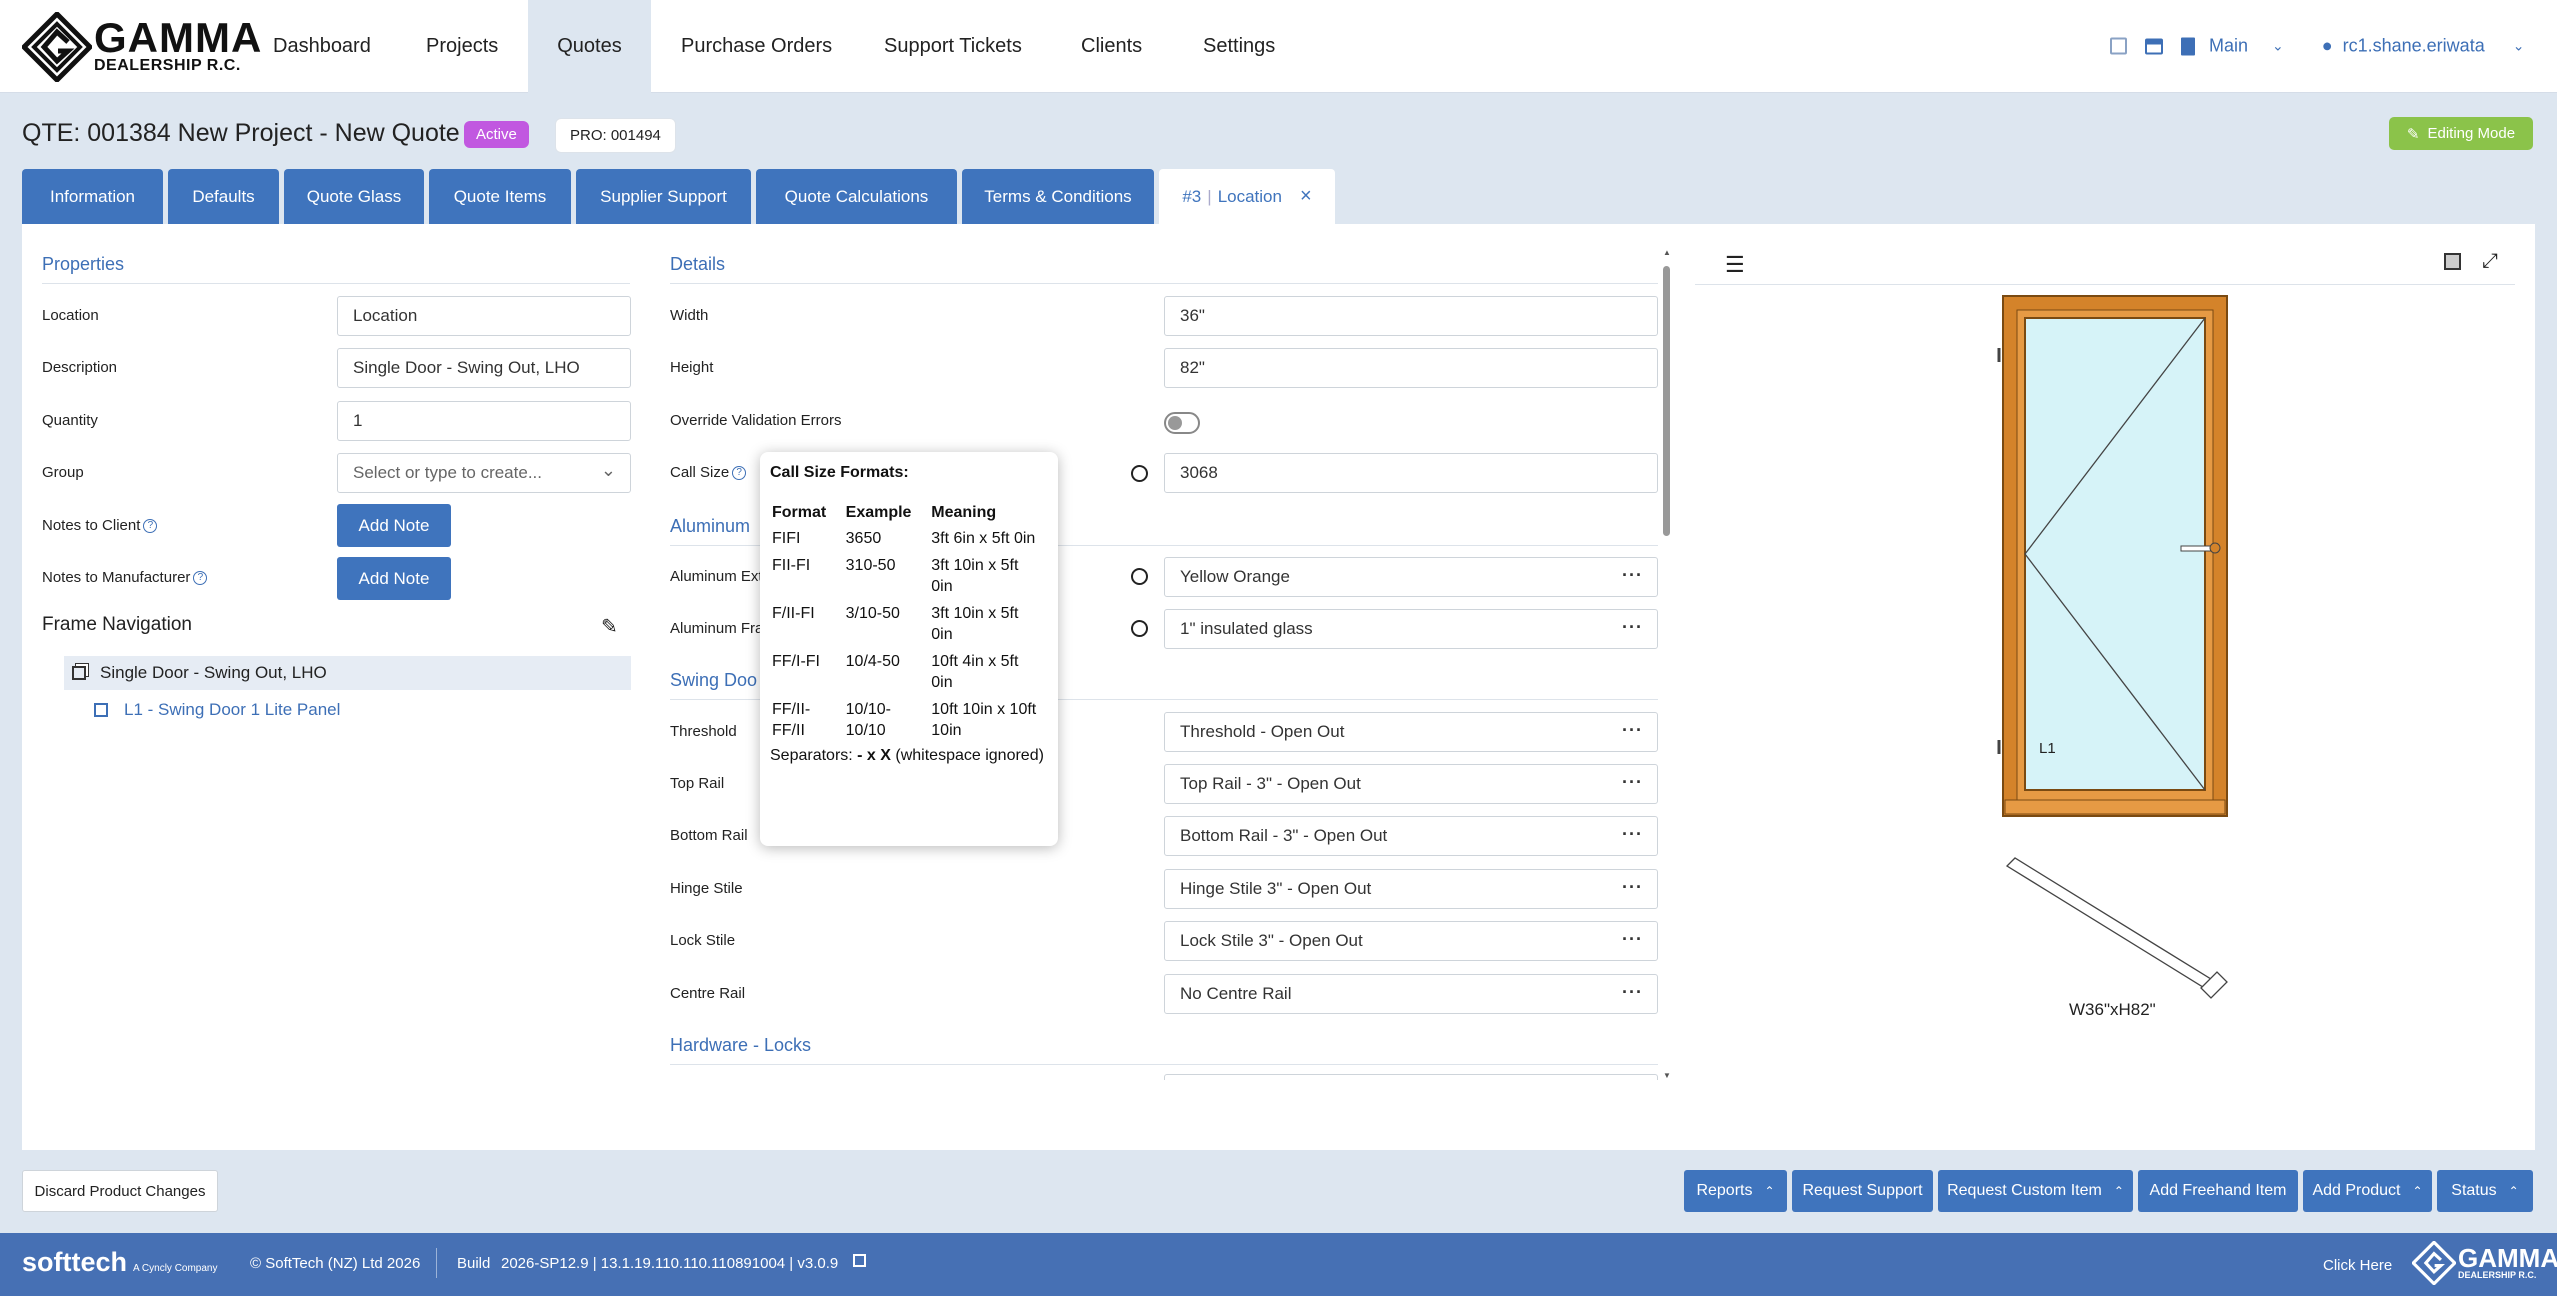 The width and height of the screenshot is (2557, 1296). What do you see at coordinates (1411, 316) in the screenshot?
I see `width-input: 36"` at bounding box center [1411, 316].